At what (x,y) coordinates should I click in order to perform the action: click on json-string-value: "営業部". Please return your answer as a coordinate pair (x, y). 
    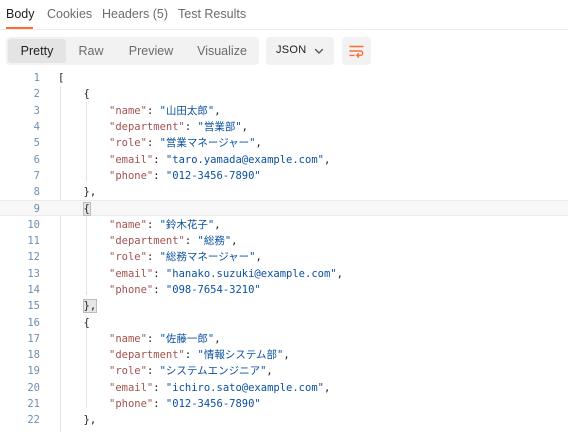
    Looking at the image, I should click on (219, 126).